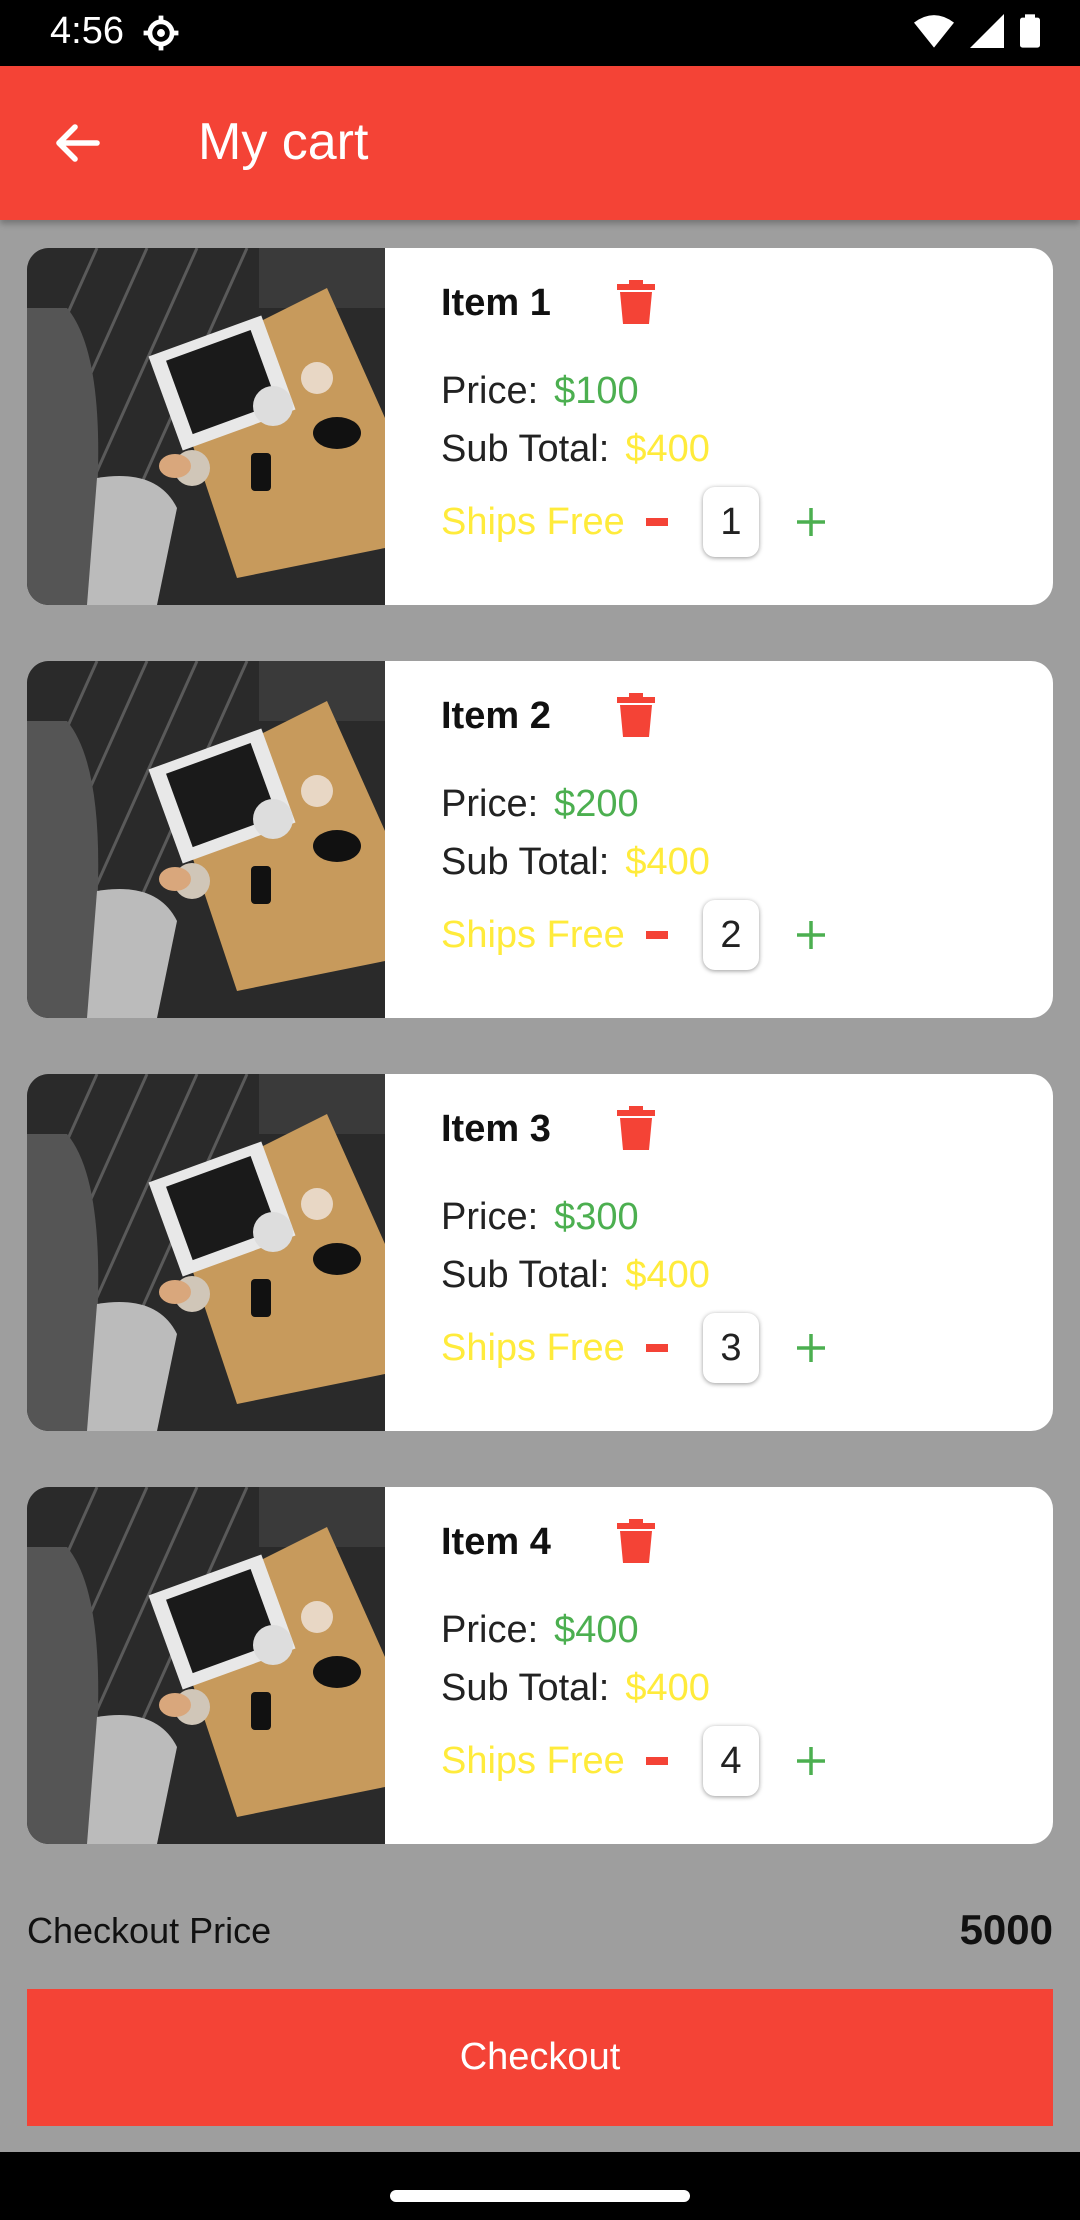  Describe the element at coordinates (540, 804) in the screenshot. I see `price-row: Price: $200` at that location.